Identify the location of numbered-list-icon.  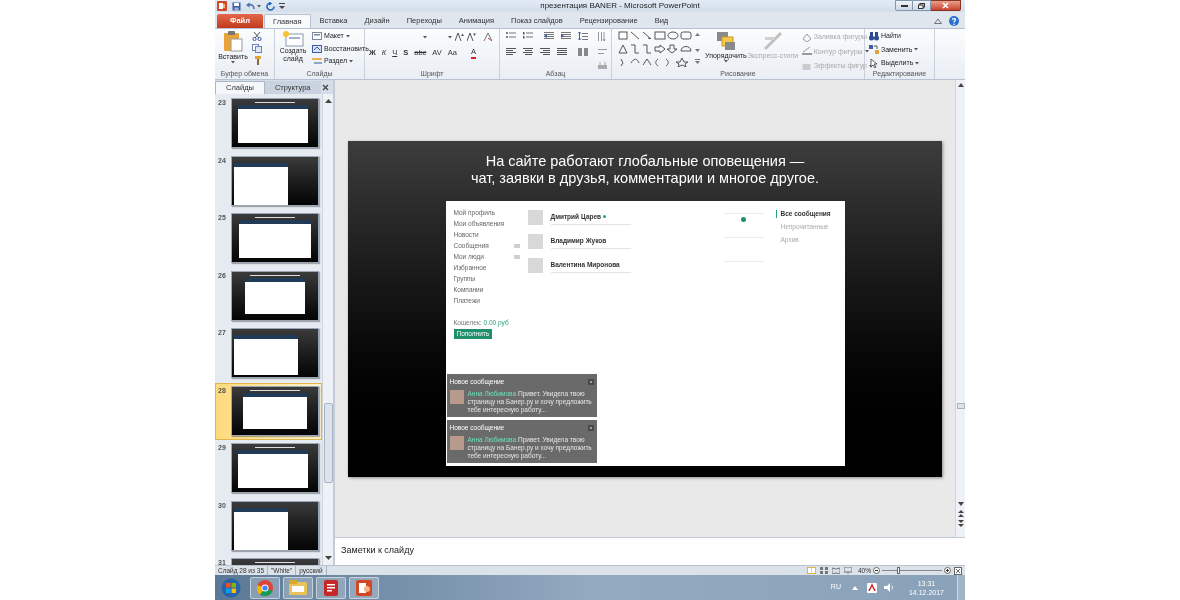
(528, 36).